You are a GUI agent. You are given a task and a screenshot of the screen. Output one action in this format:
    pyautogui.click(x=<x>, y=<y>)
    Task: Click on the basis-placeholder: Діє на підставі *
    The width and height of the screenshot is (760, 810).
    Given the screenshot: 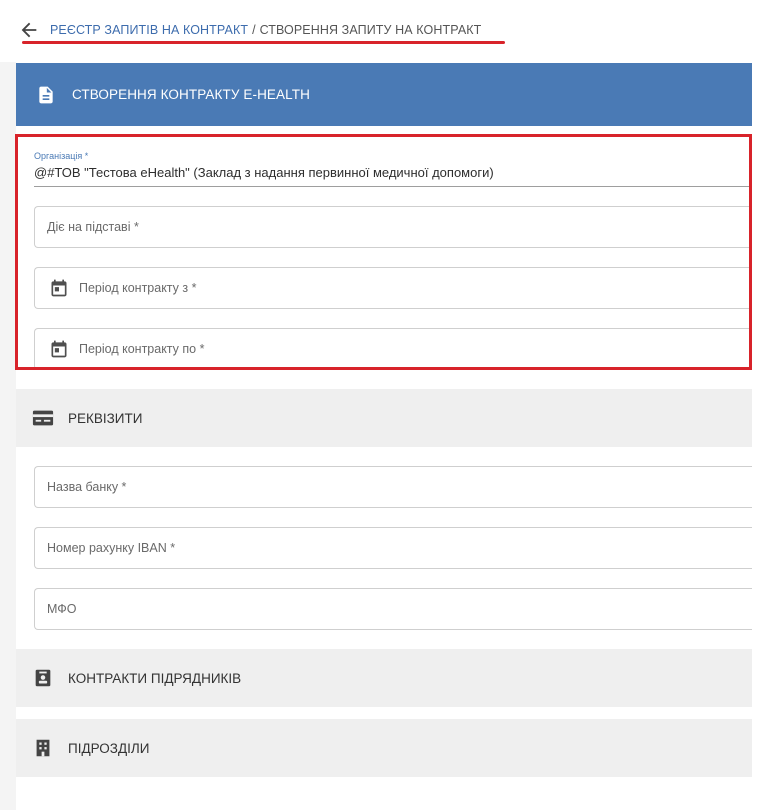 What is the action you would take?
    pyautogui.click(x=93, y=227)
    